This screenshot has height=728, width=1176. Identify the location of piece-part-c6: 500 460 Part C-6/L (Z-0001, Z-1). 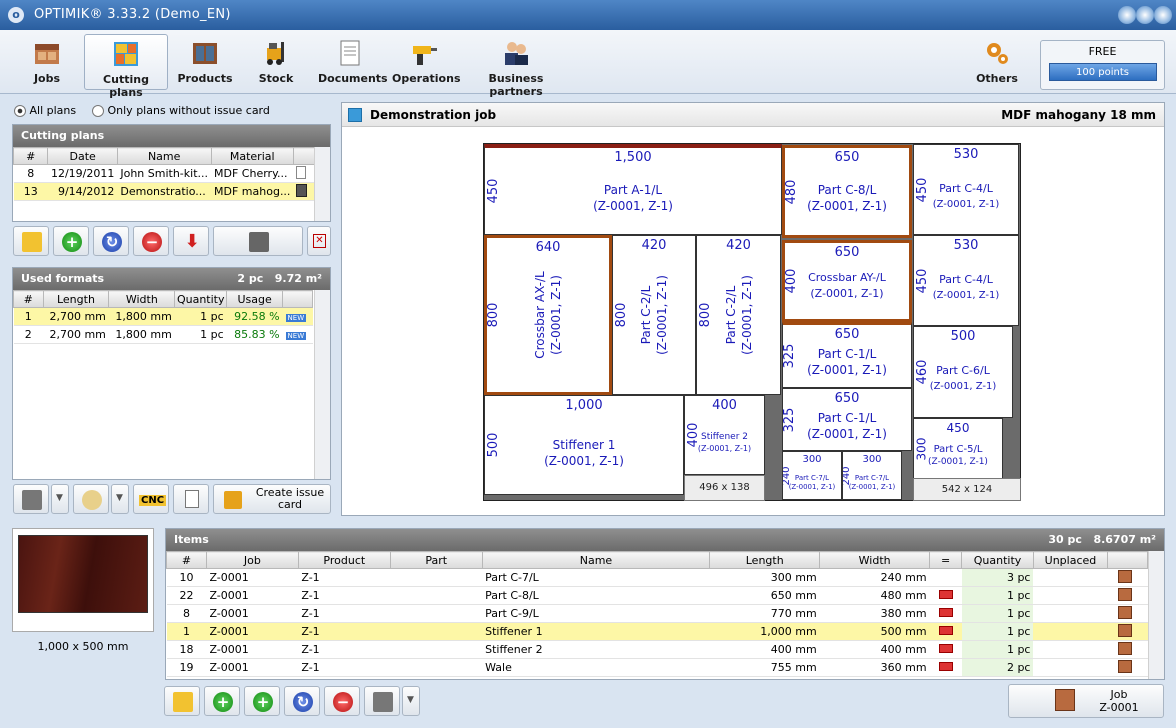
(963, 372).